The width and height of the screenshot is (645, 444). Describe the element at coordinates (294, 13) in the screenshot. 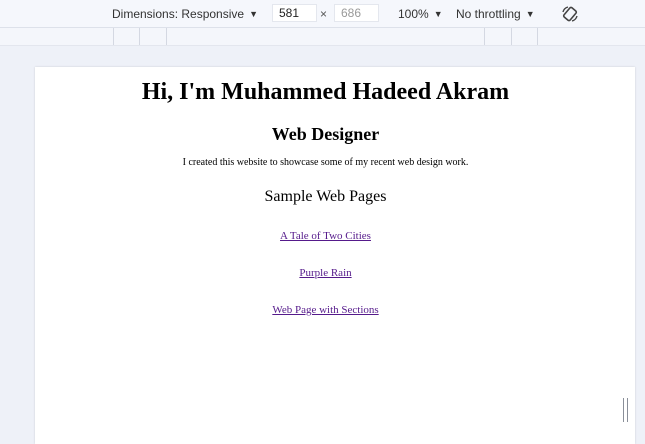

I see `width-input` at that location.